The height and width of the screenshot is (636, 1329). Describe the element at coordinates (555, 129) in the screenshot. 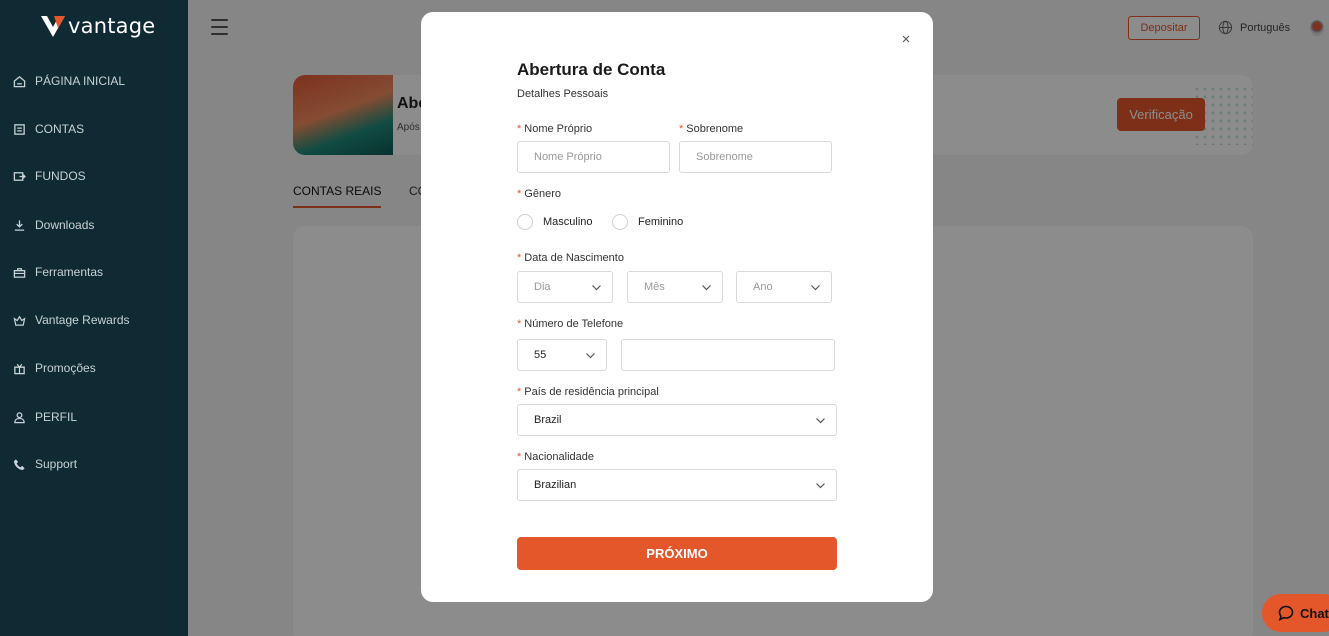

I see `first-name-label: * Nome Próprio` at that location.